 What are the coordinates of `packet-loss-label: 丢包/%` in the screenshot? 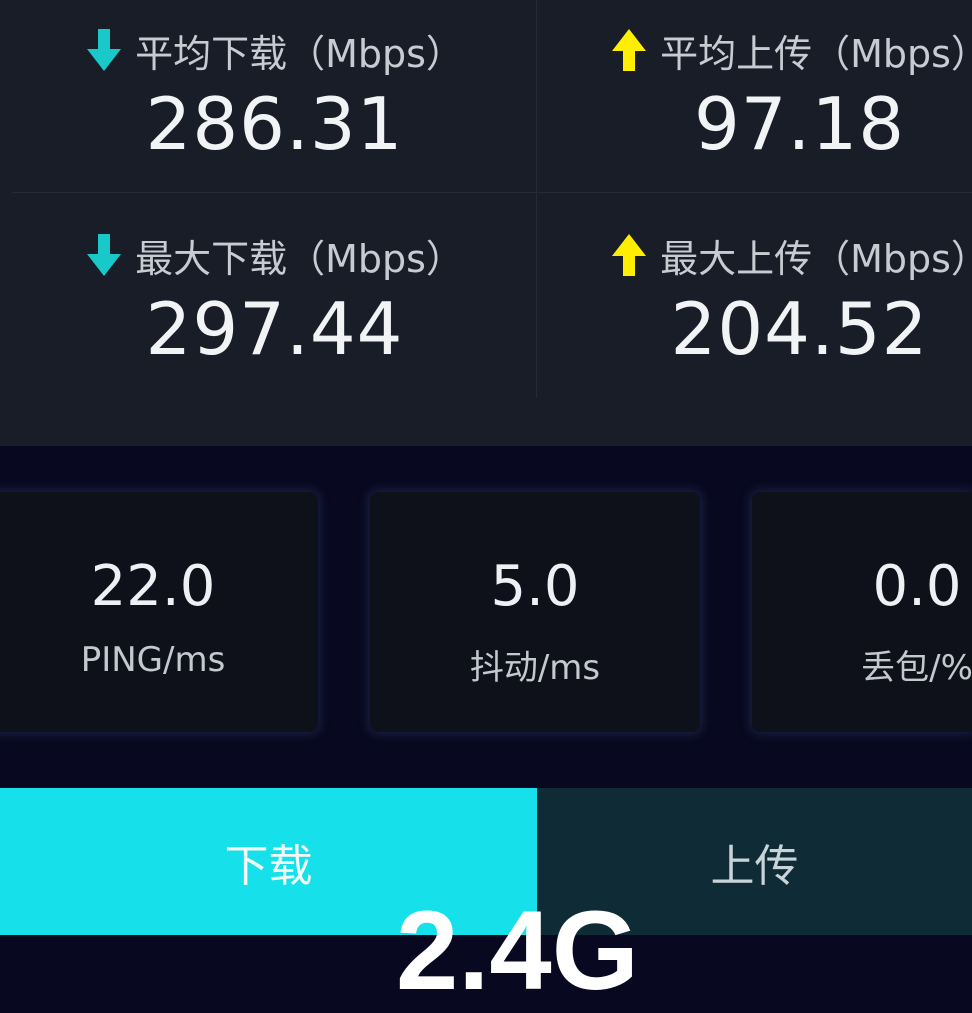 It's located at (916, 668).